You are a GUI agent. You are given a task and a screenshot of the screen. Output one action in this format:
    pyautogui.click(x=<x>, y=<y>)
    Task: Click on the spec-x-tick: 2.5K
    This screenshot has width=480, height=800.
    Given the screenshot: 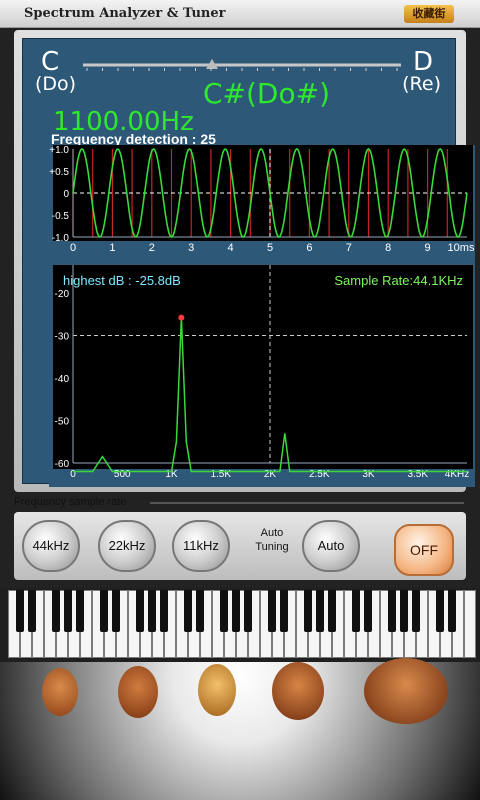 What is the action you would take?
    pyautogui.click(x=319, y=474)
    